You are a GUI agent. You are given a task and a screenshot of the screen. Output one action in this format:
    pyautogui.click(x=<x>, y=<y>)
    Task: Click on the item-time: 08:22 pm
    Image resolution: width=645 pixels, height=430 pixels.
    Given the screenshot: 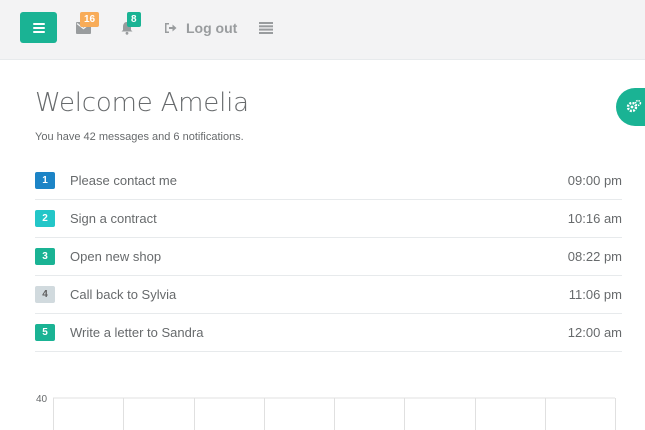 What is the action you would take?
    pyautogui.click(x=594, y=256)
    